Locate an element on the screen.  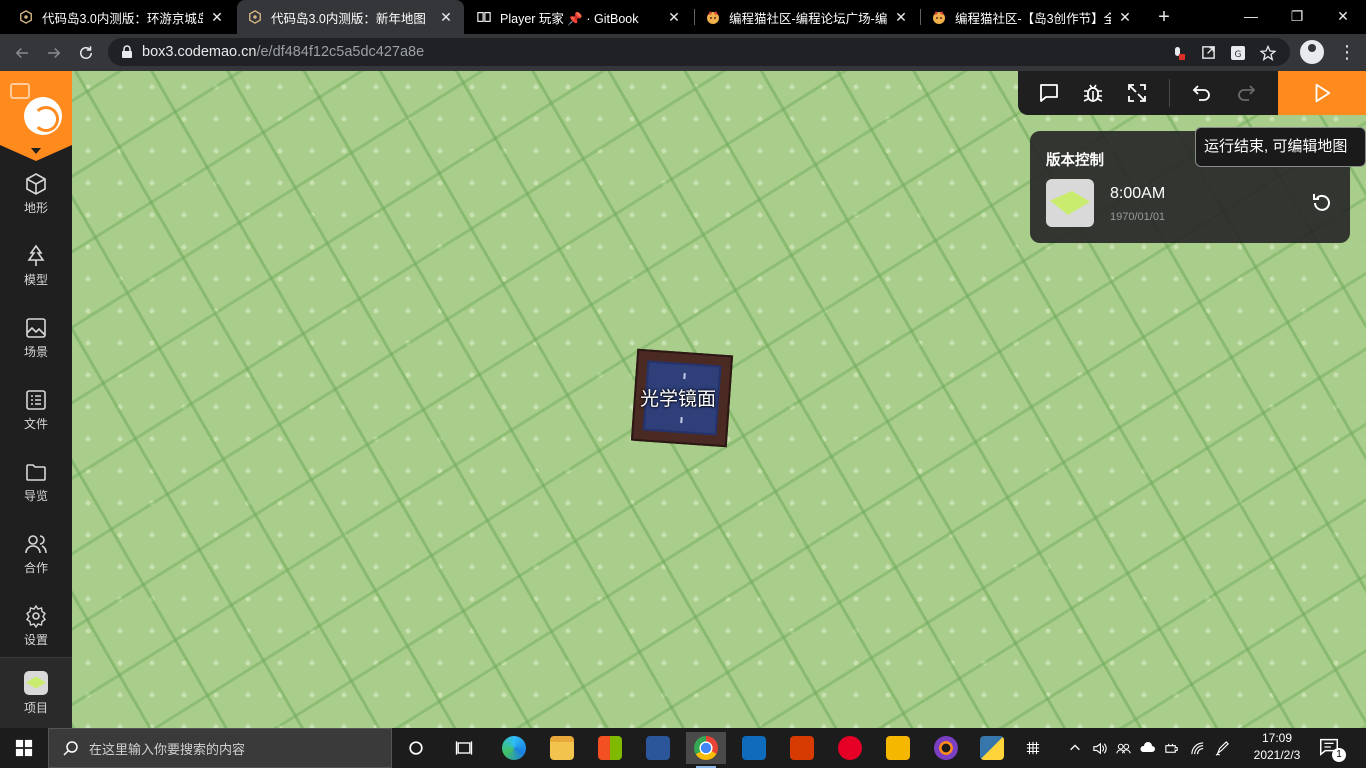
sidebar-item-project: 项目 is located at coordinates (36, 692).